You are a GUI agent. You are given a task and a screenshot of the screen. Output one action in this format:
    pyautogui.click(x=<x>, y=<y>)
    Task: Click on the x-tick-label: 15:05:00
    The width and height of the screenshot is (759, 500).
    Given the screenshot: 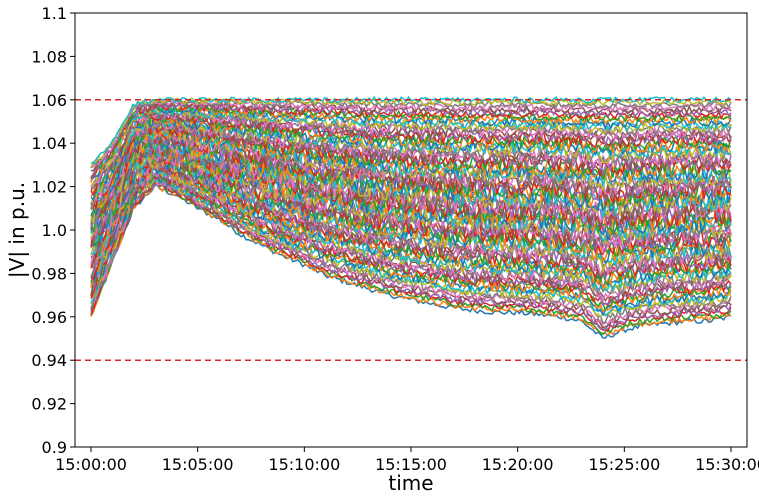 What is the action you would take?
    pyautogui.click(x=198, y=464)
    